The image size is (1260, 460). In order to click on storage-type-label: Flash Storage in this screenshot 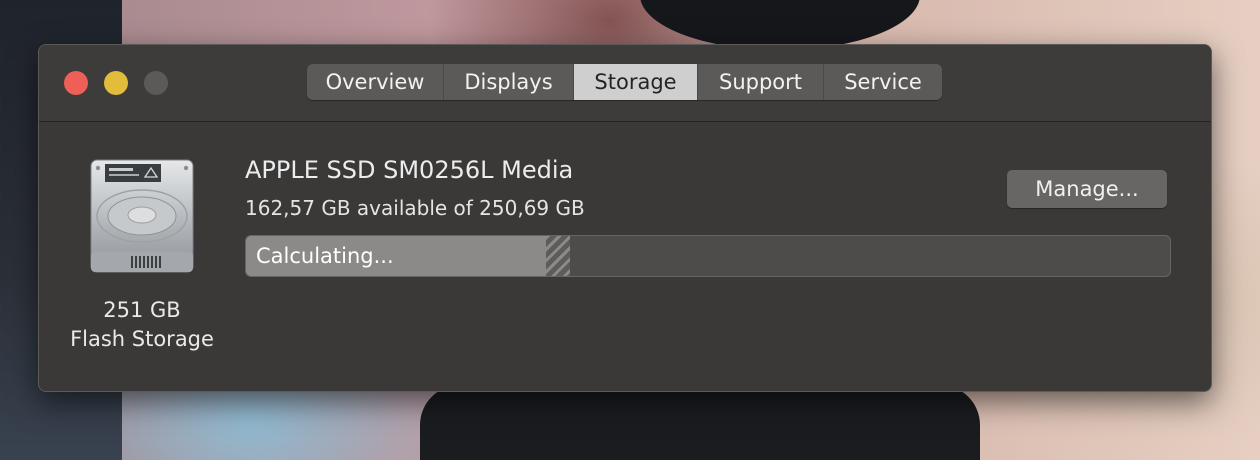, I will do `click(142, 339)`.